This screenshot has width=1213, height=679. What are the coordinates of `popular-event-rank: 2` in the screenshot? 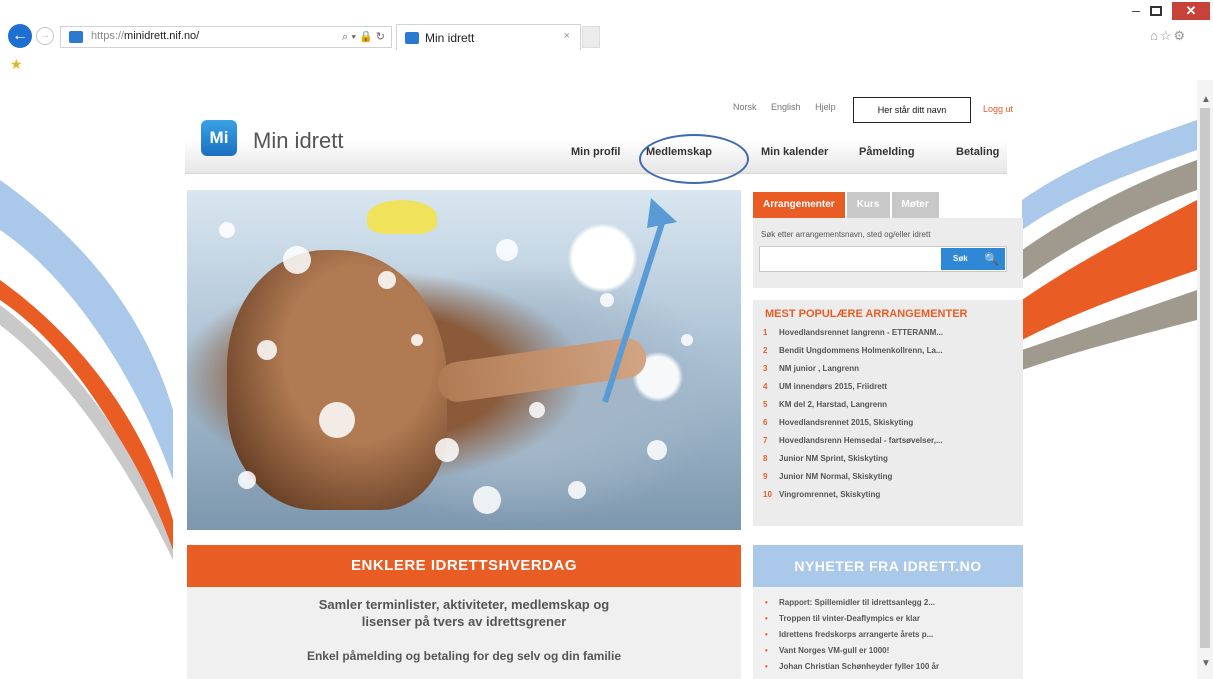 It's located at (765, 350).